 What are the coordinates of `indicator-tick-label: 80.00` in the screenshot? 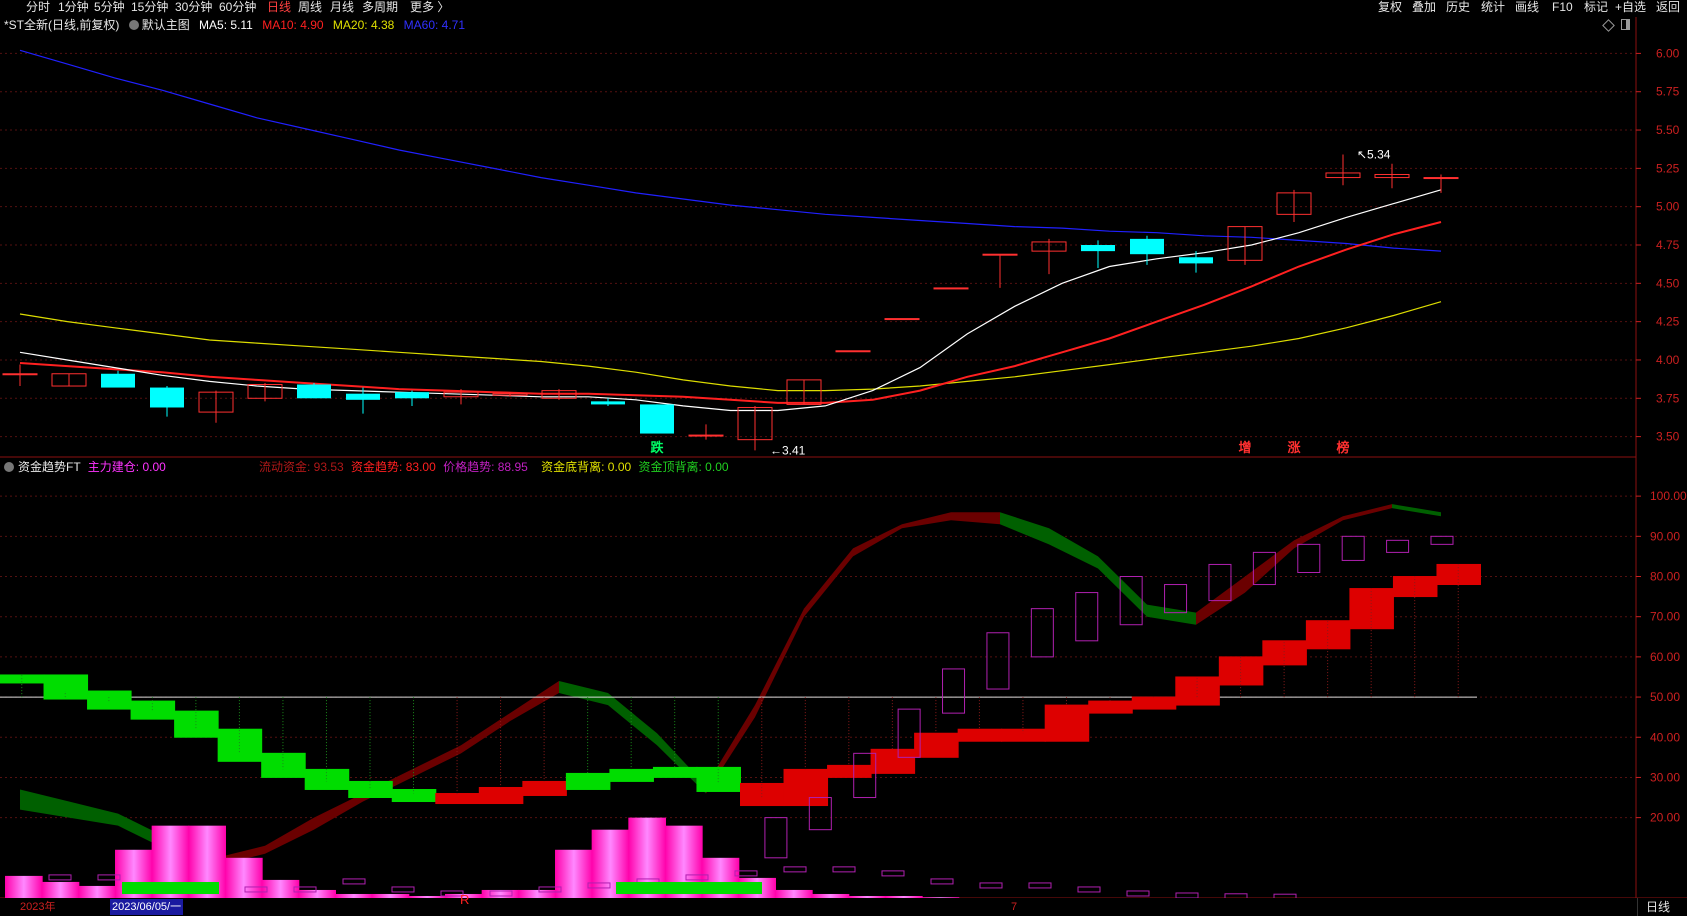 It's located at (1665, 577).